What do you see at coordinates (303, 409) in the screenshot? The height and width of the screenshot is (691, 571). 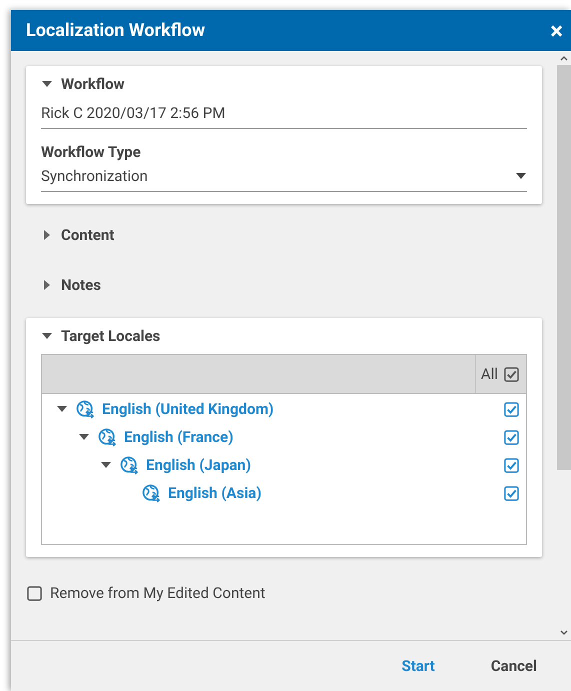 I see `locale-name: English (United Kingdom)` at bounding box center [303, 409].